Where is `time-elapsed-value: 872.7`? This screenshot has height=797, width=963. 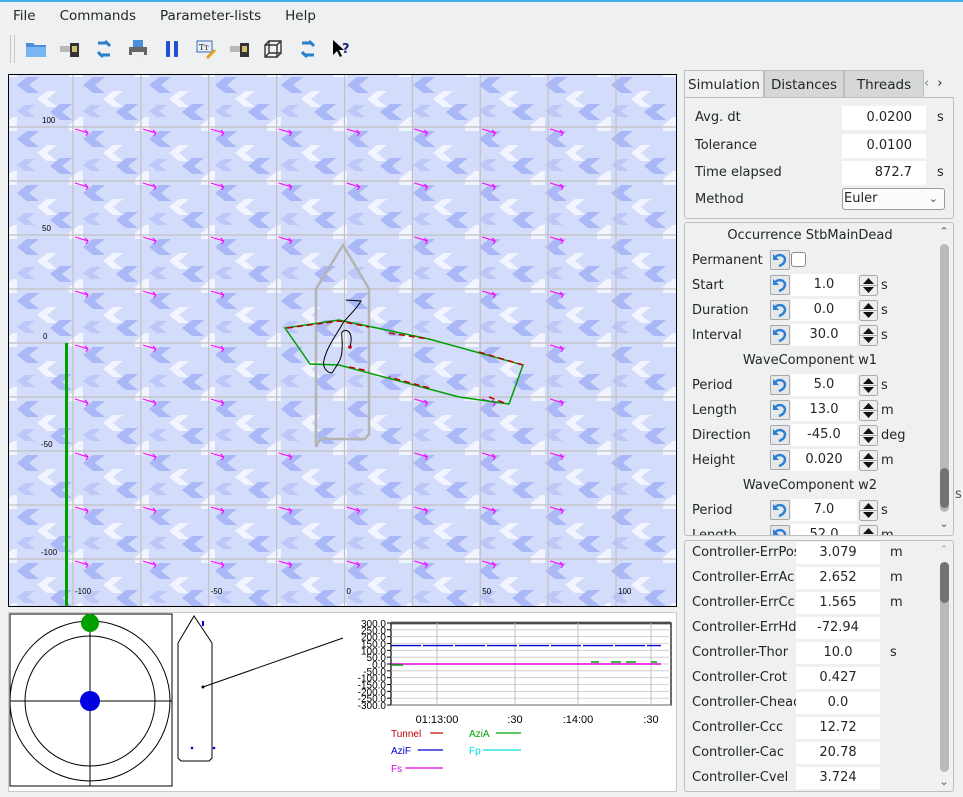 time-elapsed-value: 872.7 is located at coordinates (884, 173).